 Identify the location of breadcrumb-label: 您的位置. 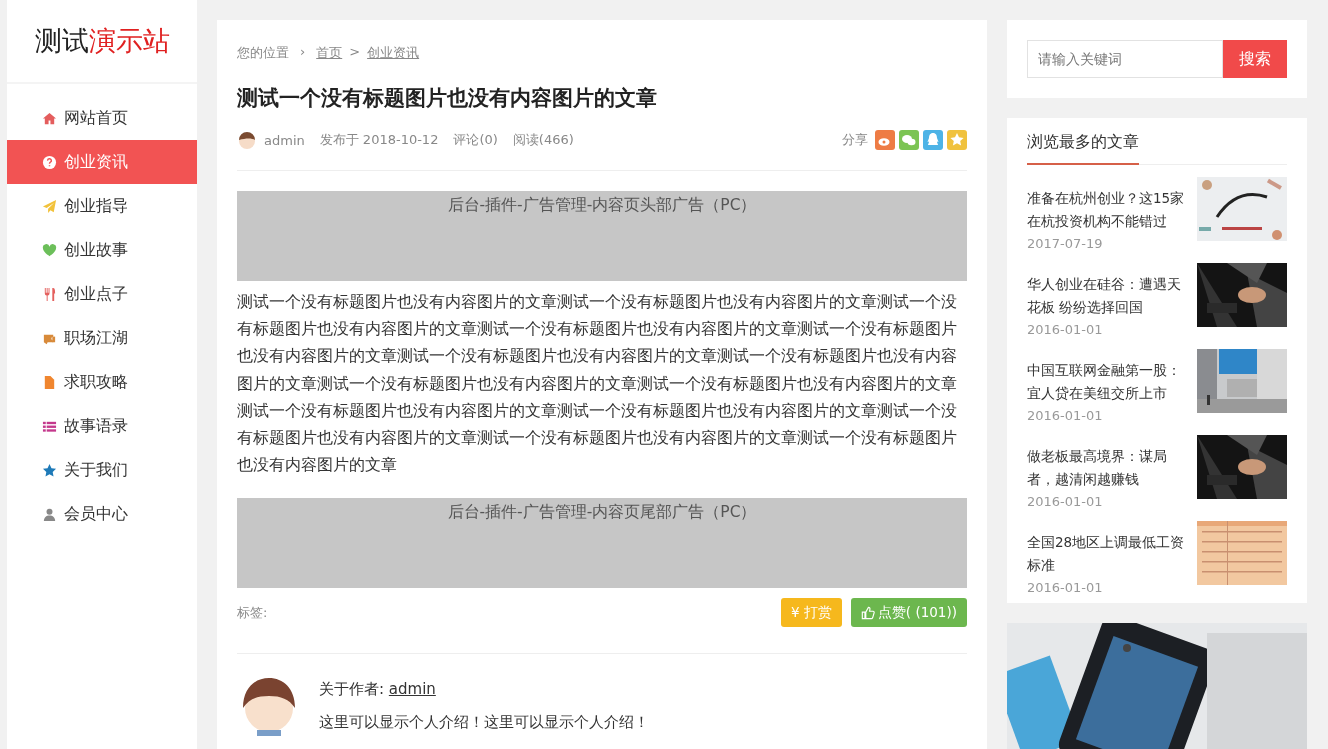
(263, 53).